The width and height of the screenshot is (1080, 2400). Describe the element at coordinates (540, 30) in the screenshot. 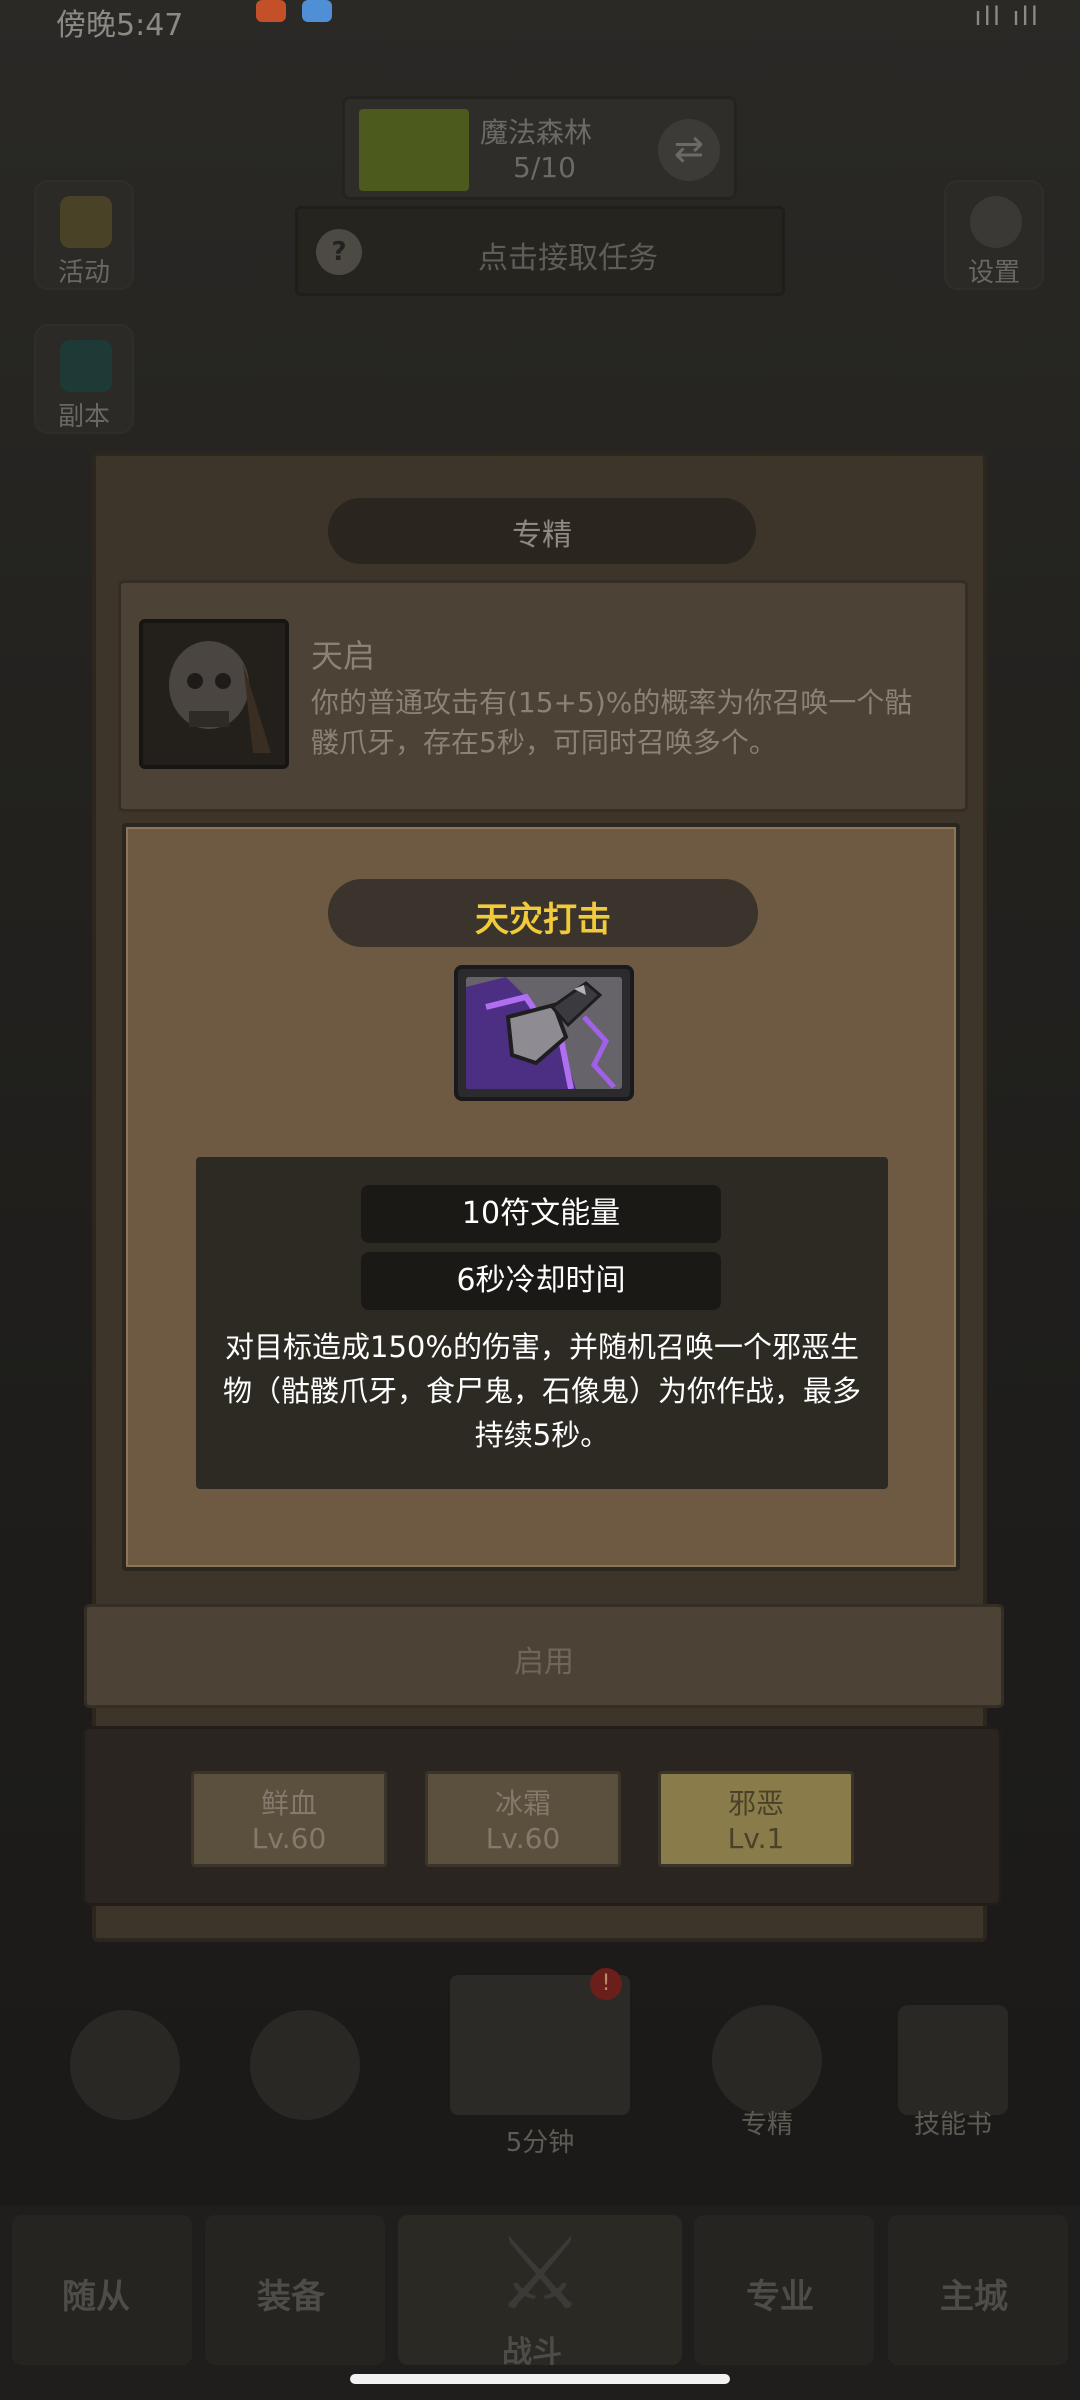

I see `status-bar: 傍晚5:47 ıll ıll` at that location.